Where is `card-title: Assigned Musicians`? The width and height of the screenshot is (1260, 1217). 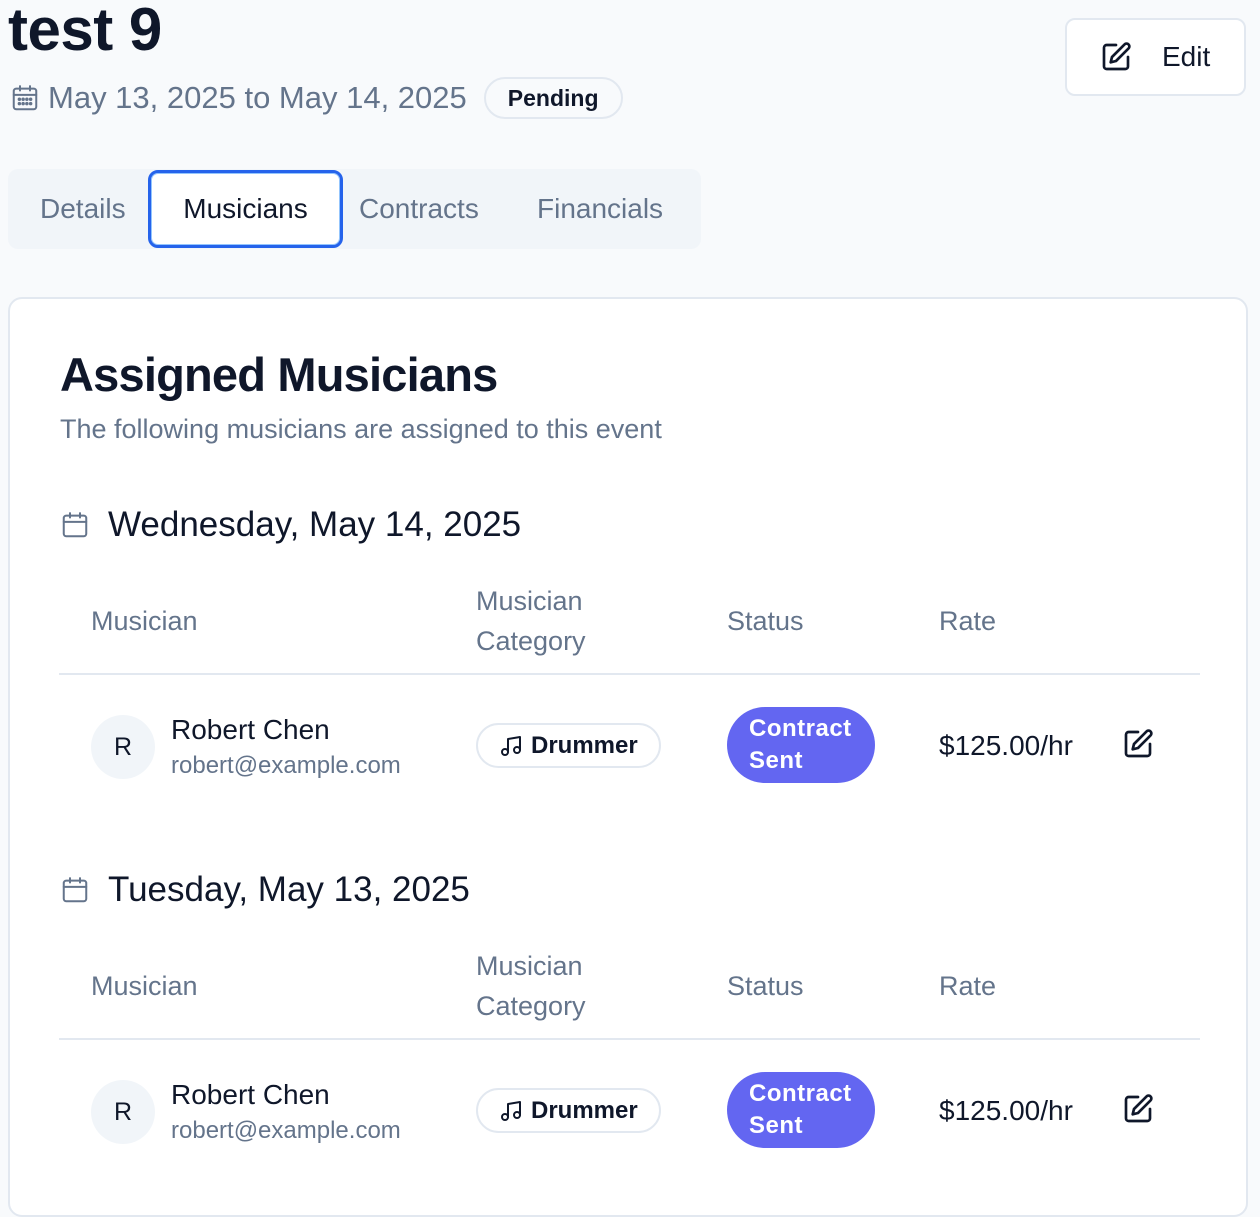 card-title: Assigned Musicians is located at coordinates (279, 374).